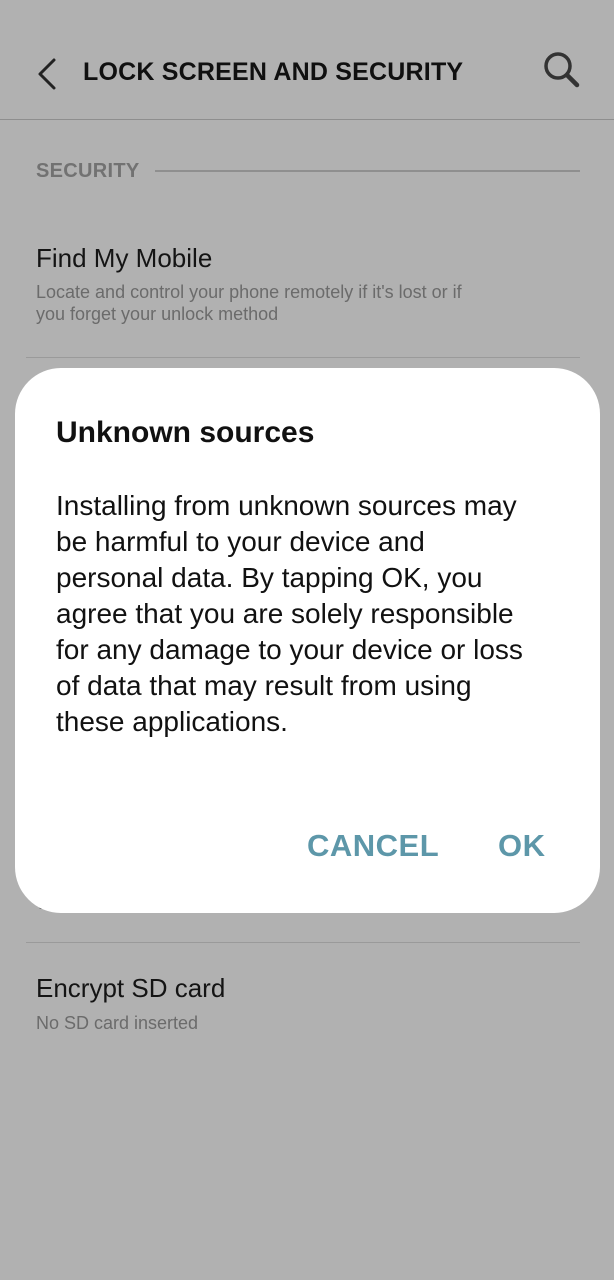 The image size is (614, 1280). Describe the element at coordinates (185, 432) in the screenshot. I see `dialog-title: Unknown sources` at that location.